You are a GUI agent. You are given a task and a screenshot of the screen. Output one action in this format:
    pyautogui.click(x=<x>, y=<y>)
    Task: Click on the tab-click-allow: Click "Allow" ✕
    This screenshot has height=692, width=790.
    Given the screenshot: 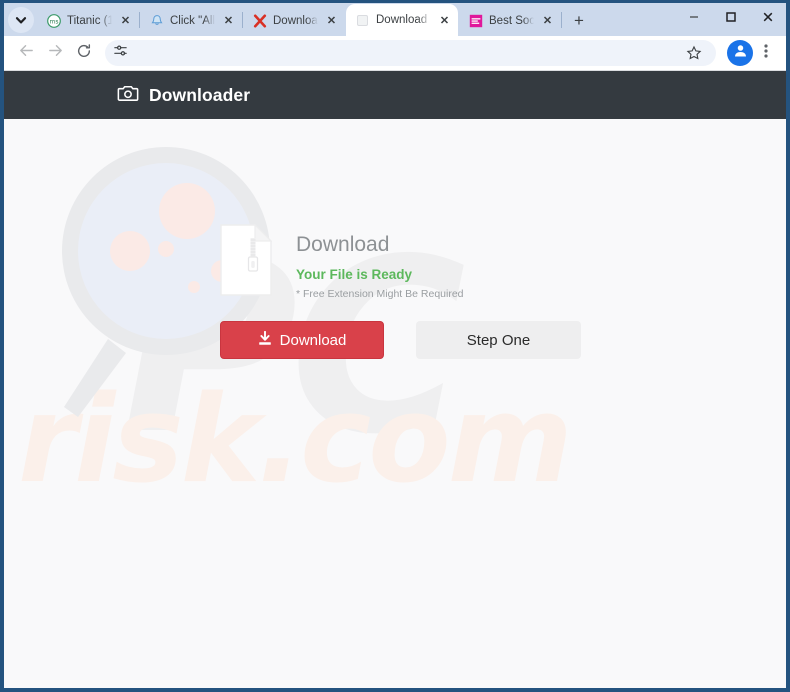 What is the action you would take?
    pyautogui.click(x=191, y=20)
    